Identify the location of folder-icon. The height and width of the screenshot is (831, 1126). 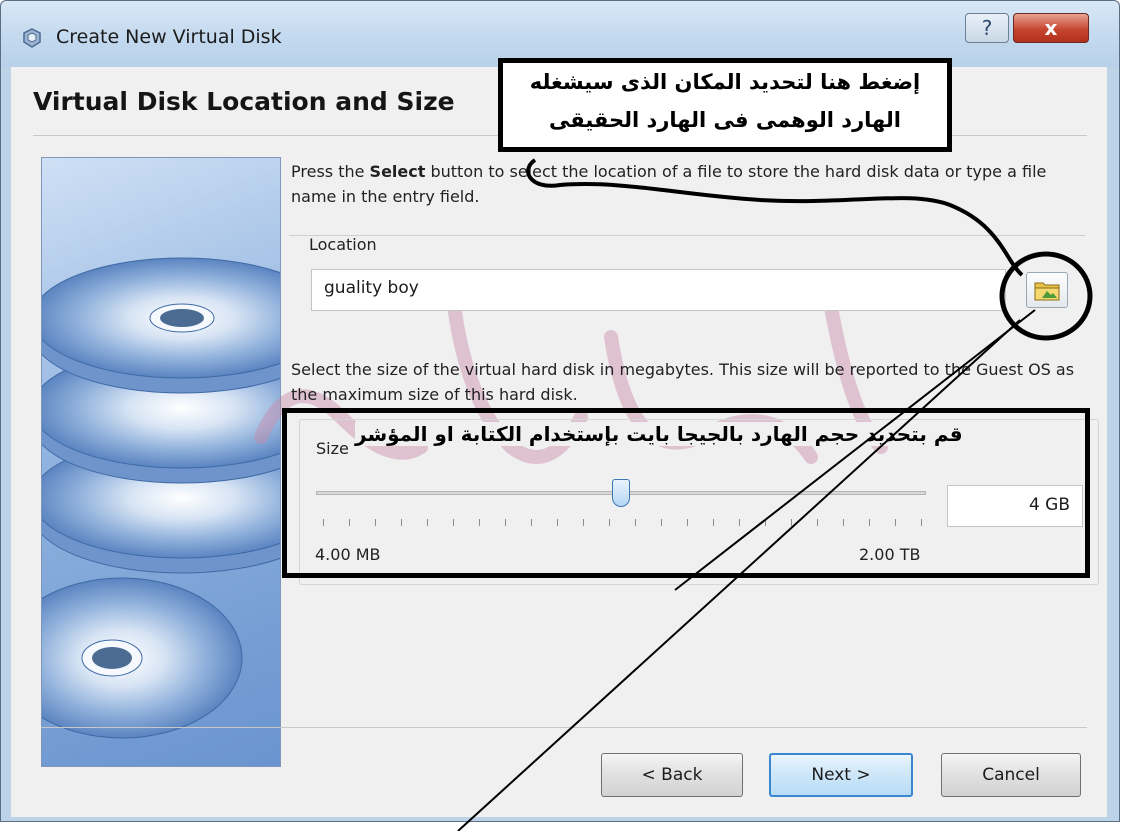
(1047, 291).